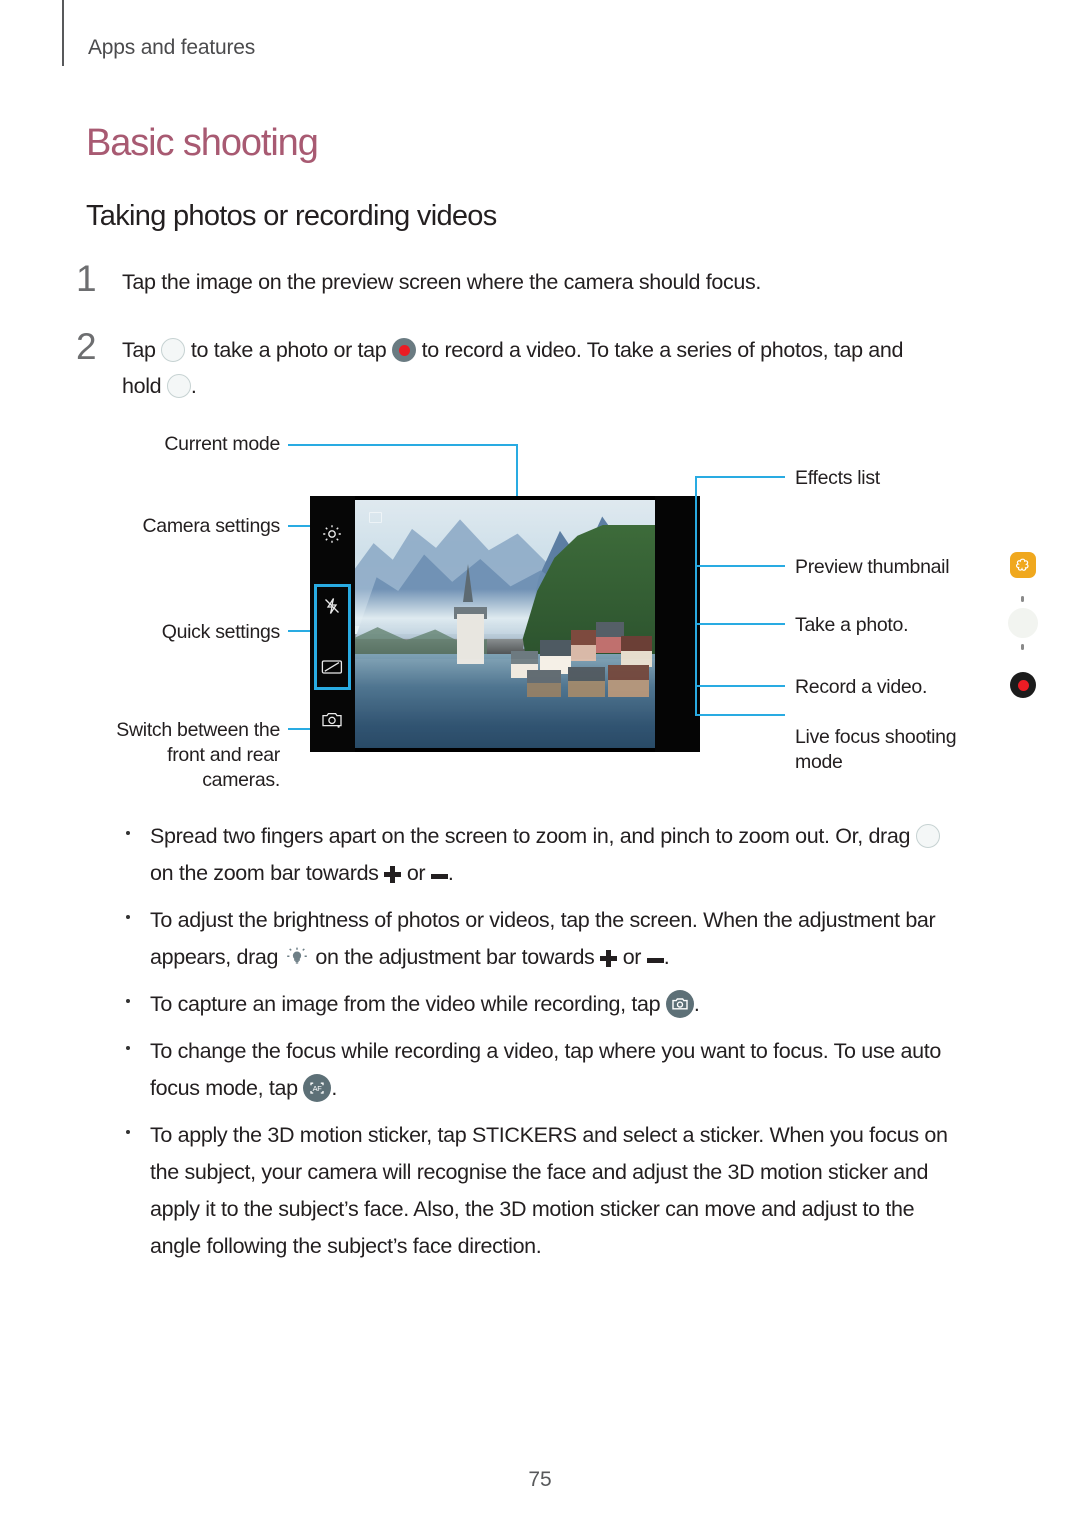 This screenshot has width=1080, height=1527. I want to click on label-live-focus-line1: Live focus shooting, so click(876, 737).